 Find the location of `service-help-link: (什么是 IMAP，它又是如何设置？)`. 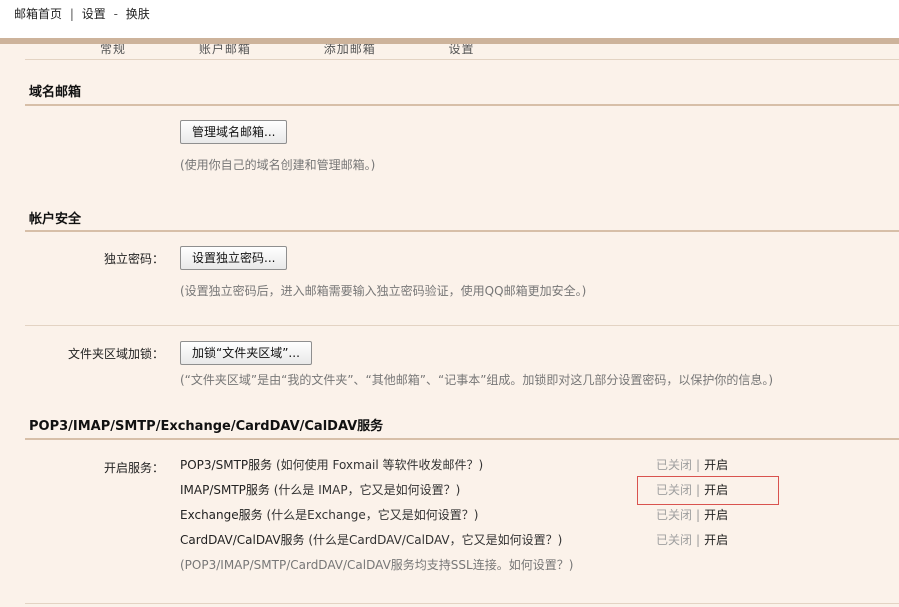

service-help-link: (什么是 IMAP，它又是如何设置？) is located at coordinates (367, 490).